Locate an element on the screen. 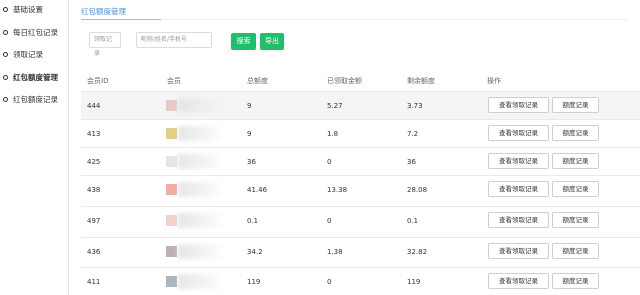  sidebar-item-claim-records: 领取记录 is located at coordinates (23, 54).